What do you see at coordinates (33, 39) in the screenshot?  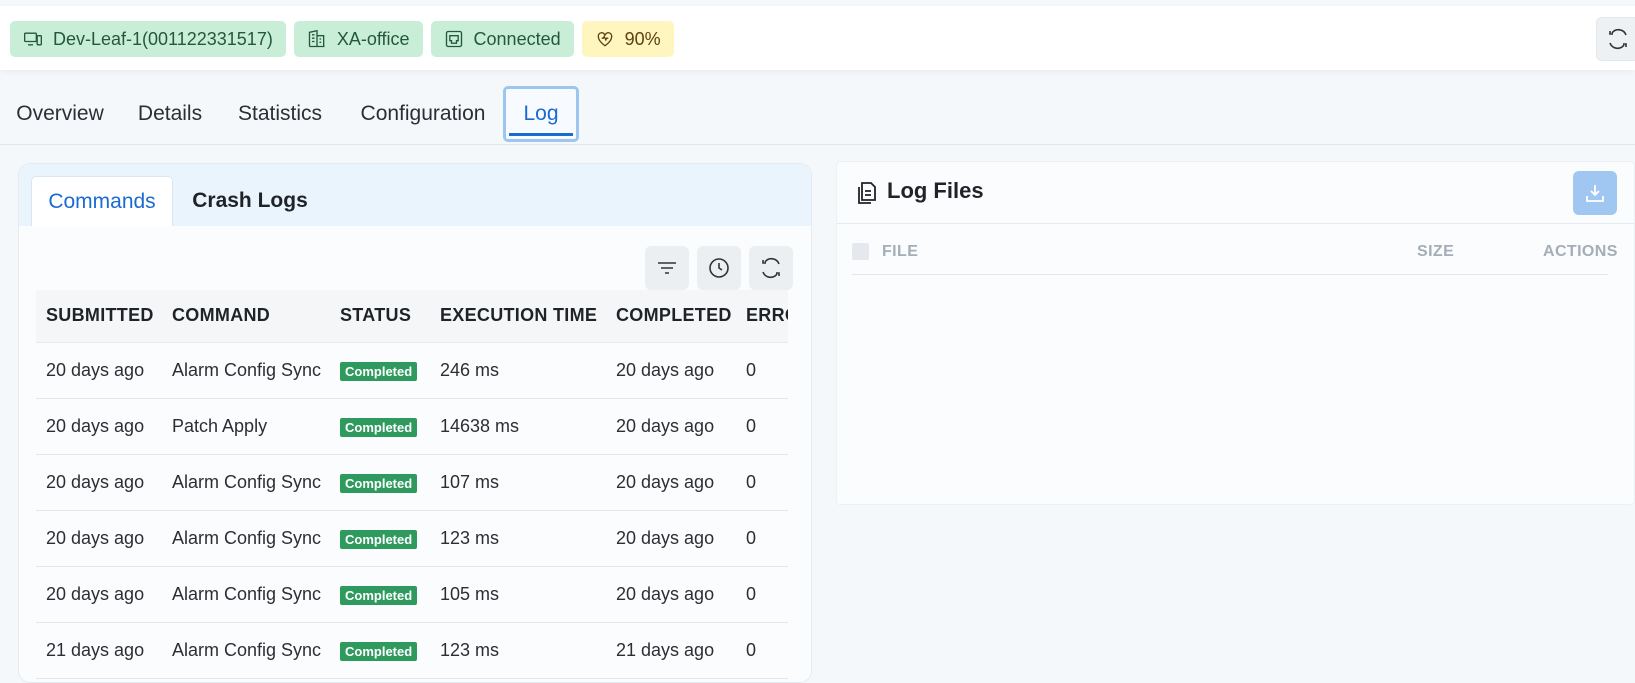 I see `devices-icon` at bounding box center [33, 39].